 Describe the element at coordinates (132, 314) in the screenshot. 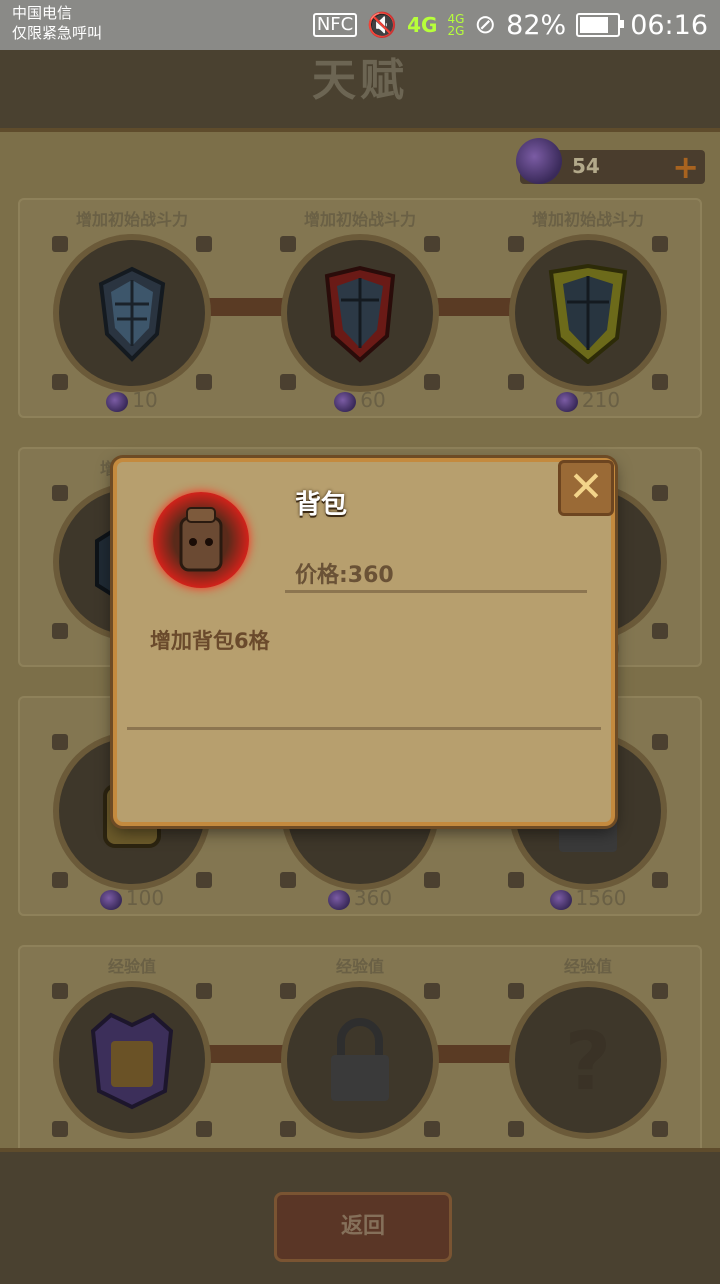

I see `armor-shield-icon` at that location.